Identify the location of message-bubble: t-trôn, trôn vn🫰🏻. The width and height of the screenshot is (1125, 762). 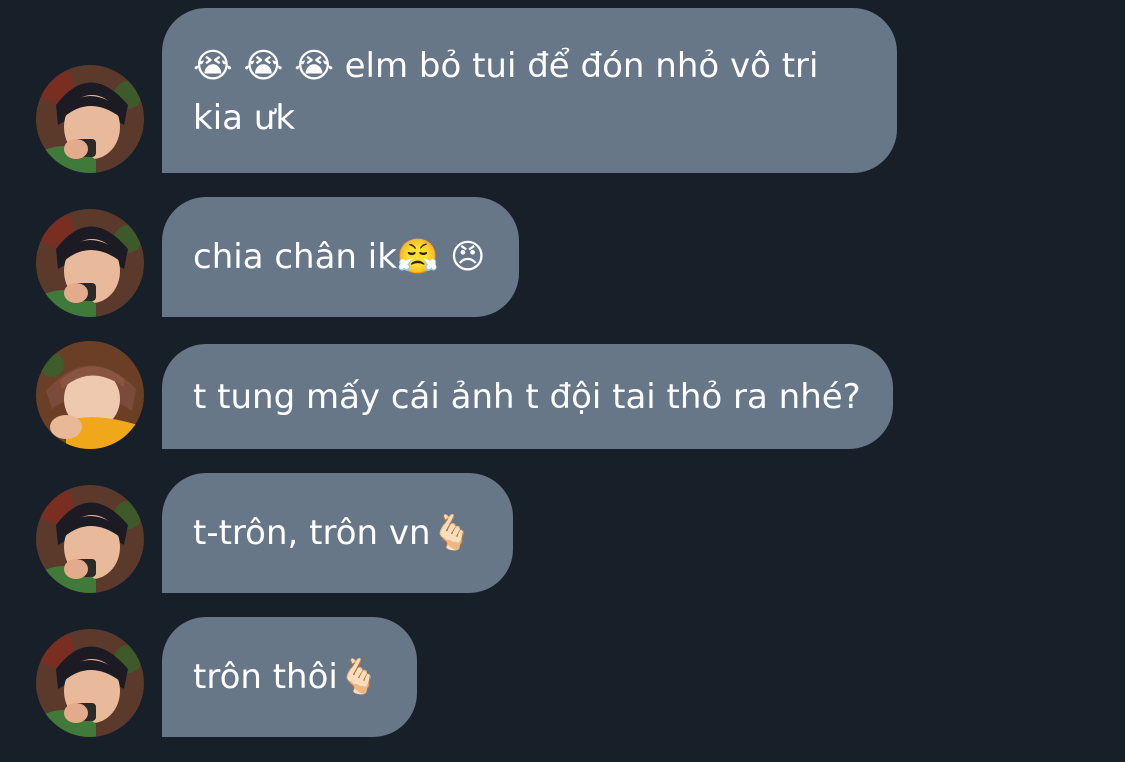
(337, 533).